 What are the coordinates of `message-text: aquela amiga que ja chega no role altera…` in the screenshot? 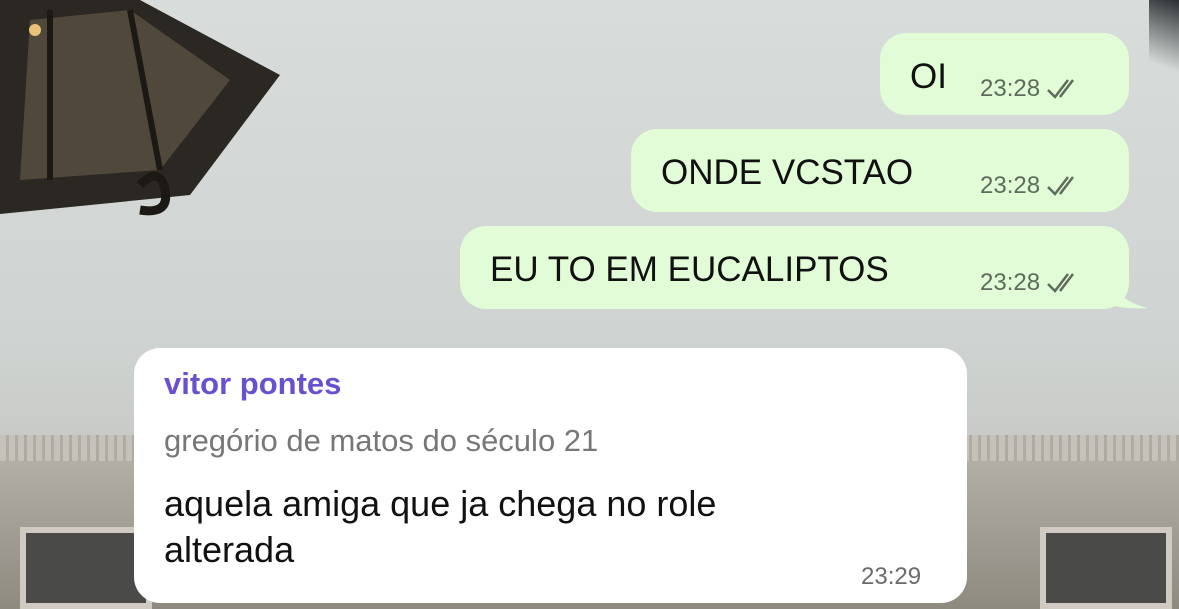 It's located at (514, 527).